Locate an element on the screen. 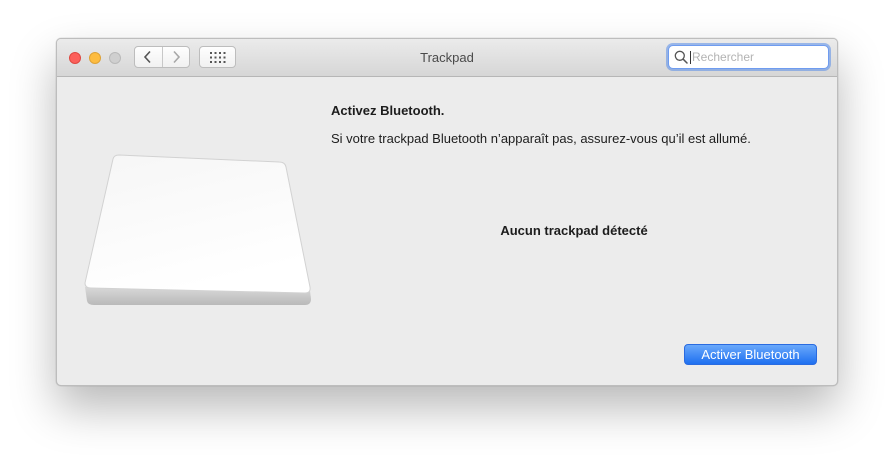 The height and width of the screenshot is (458, 892). grid-icon is located at coordinates (217, 57).